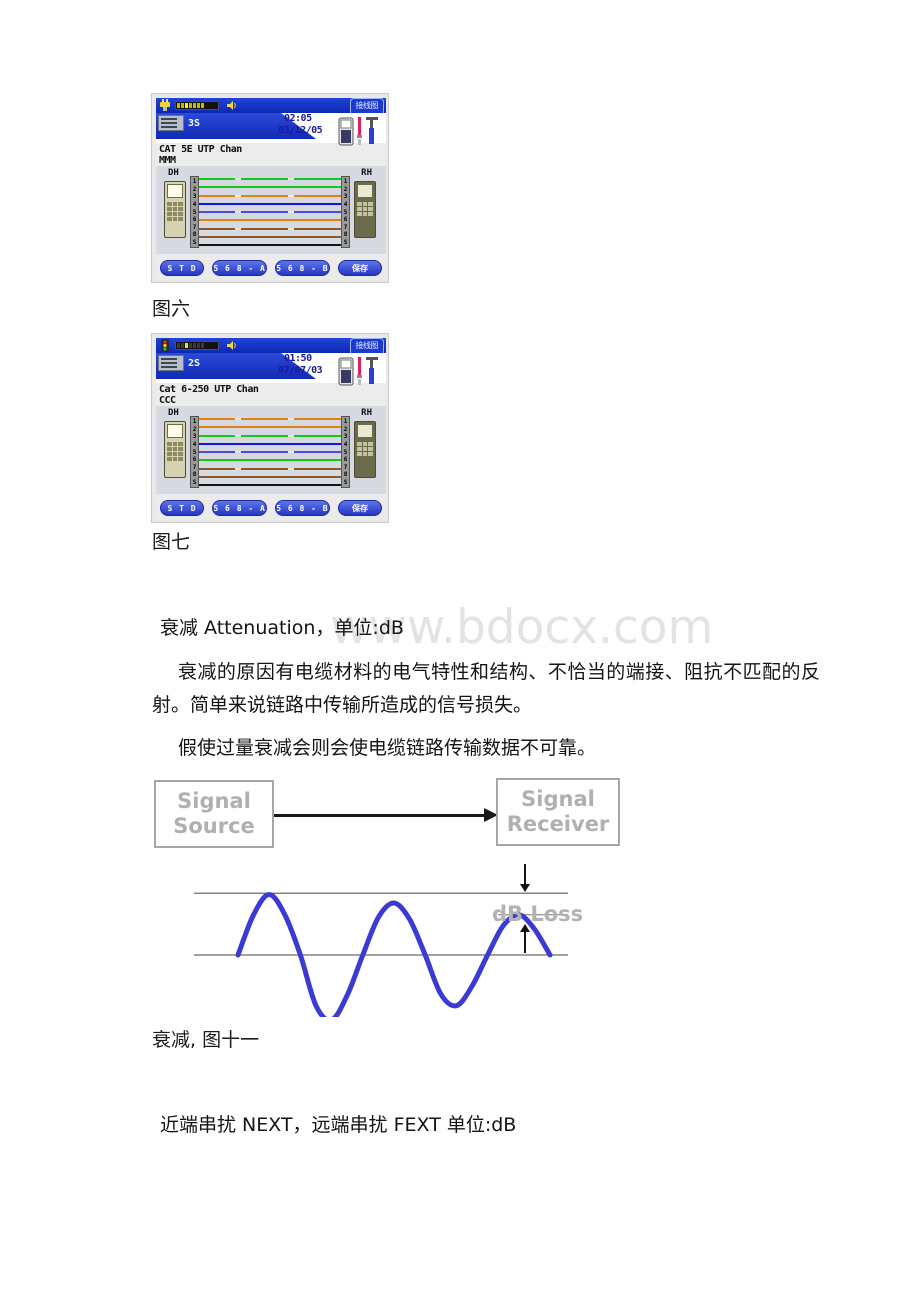  What do you see at coordinates (282, 628) in the screenshot?
I see `attenuation-heading: 衰减 Attenuation，单位:dB` at bounding box center [282, 628].